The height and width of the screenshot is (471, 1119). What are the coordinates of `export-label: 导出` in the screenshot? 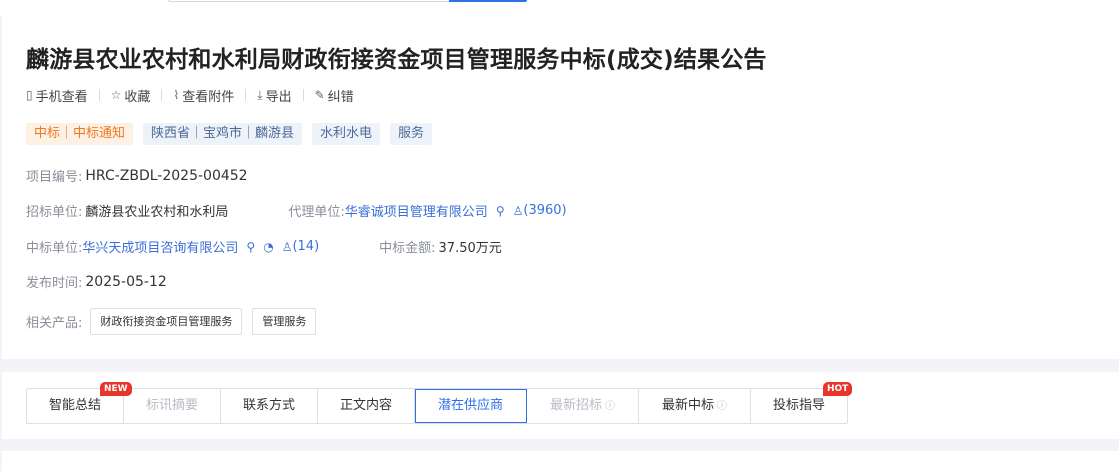 It's located at (278, 97).